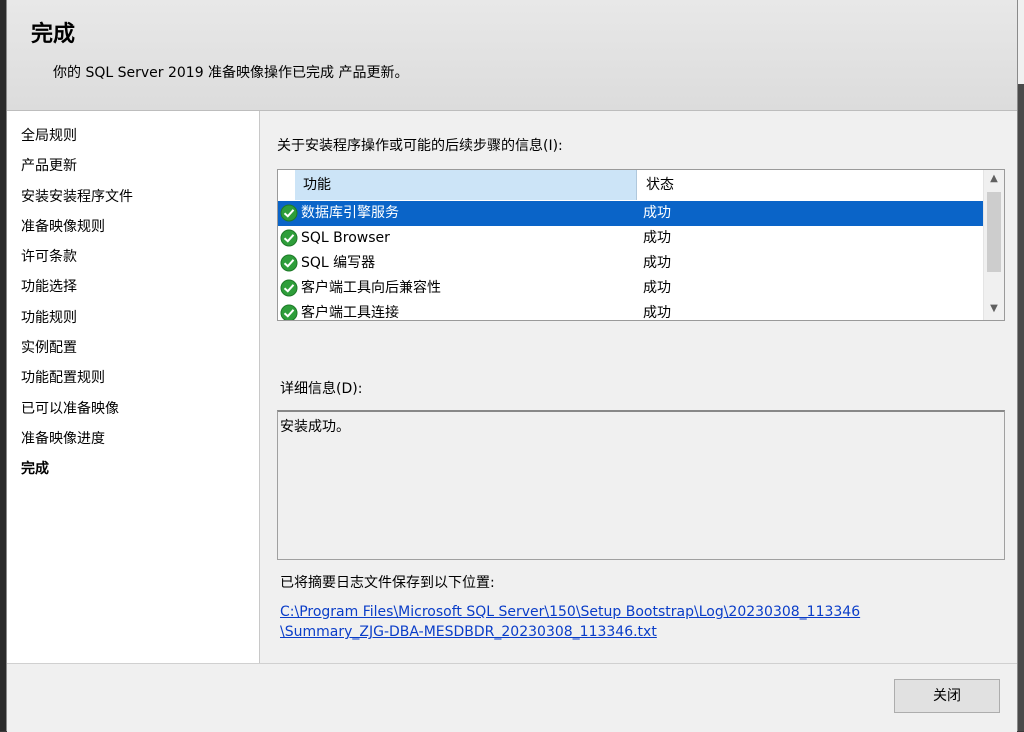 The image size is (1024, 732). What do you see at coordinates (641, 485) in the screenshot?
I see `details-textbox: 安装成功。` at bounding box center [641, 485].